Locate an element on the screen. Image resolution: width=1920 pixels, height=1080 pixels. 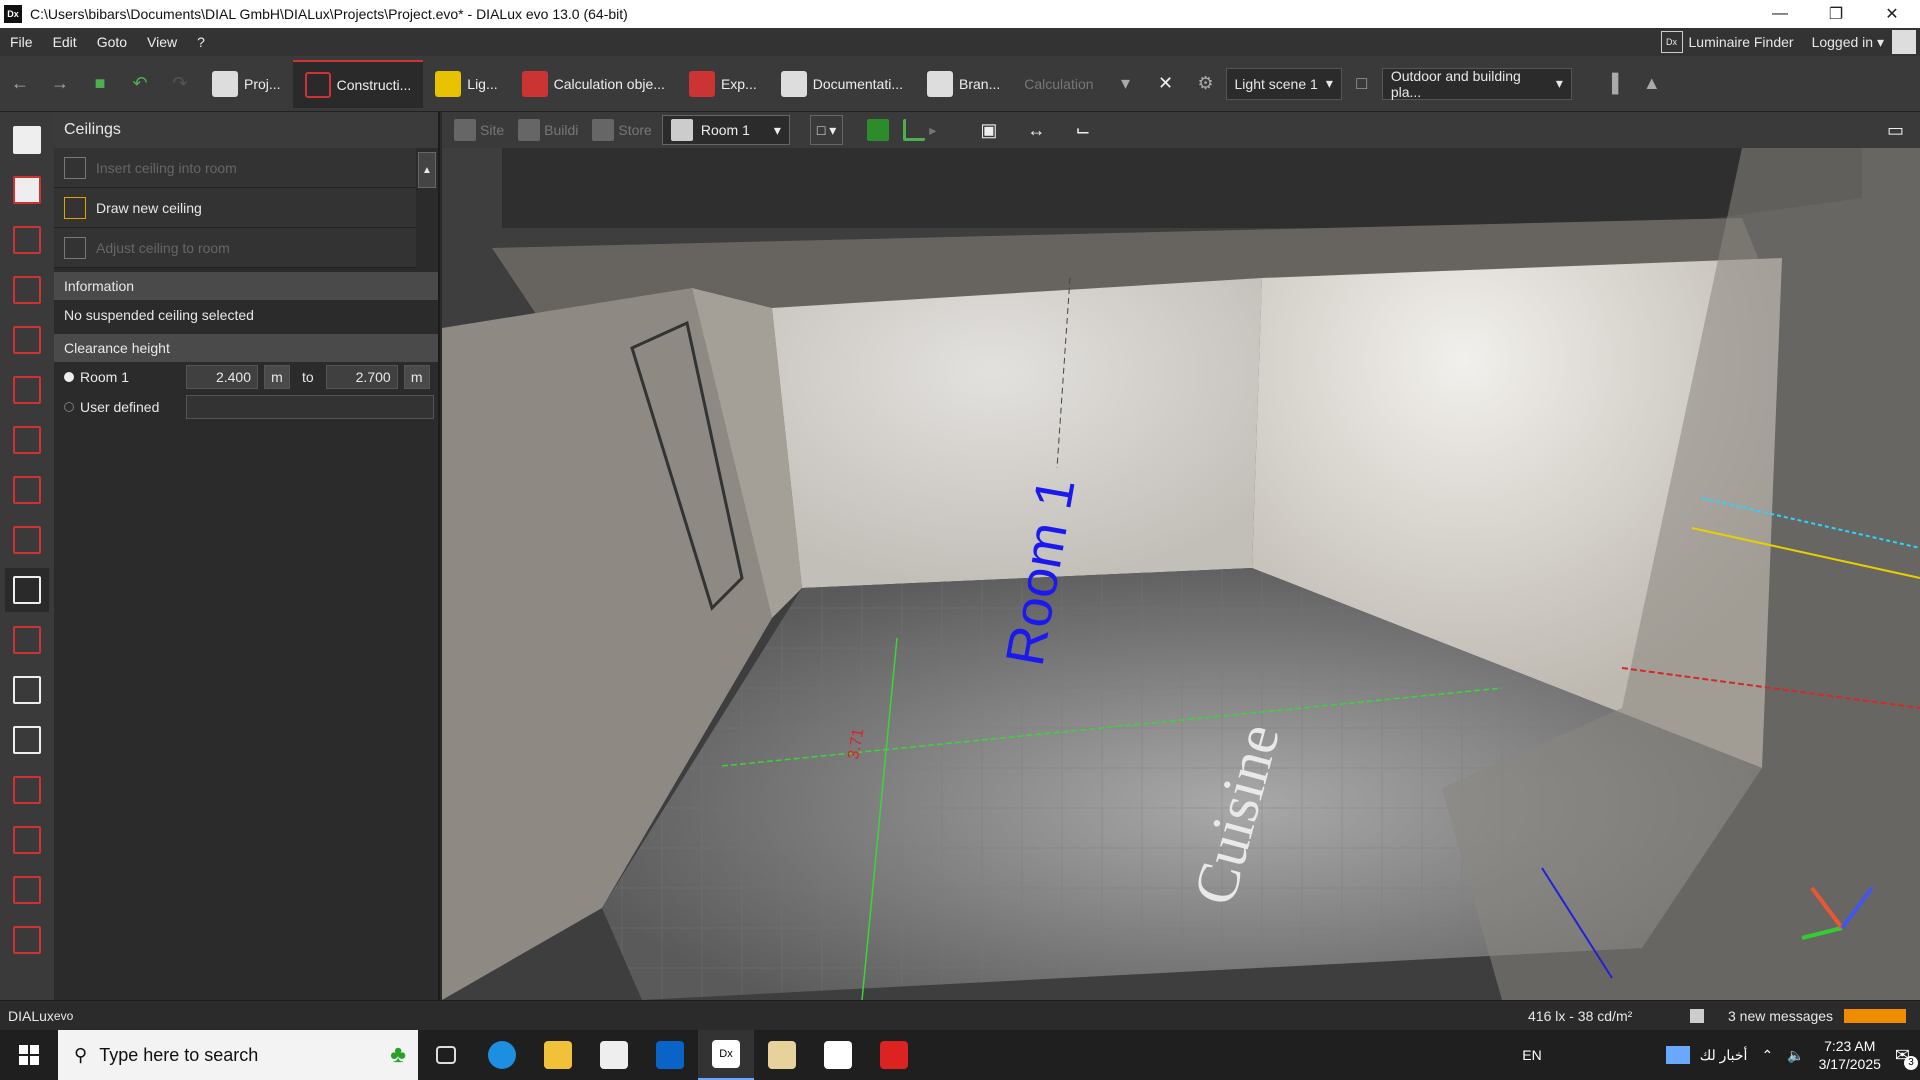
text-curve-icon is located at coordinates (27, 790).